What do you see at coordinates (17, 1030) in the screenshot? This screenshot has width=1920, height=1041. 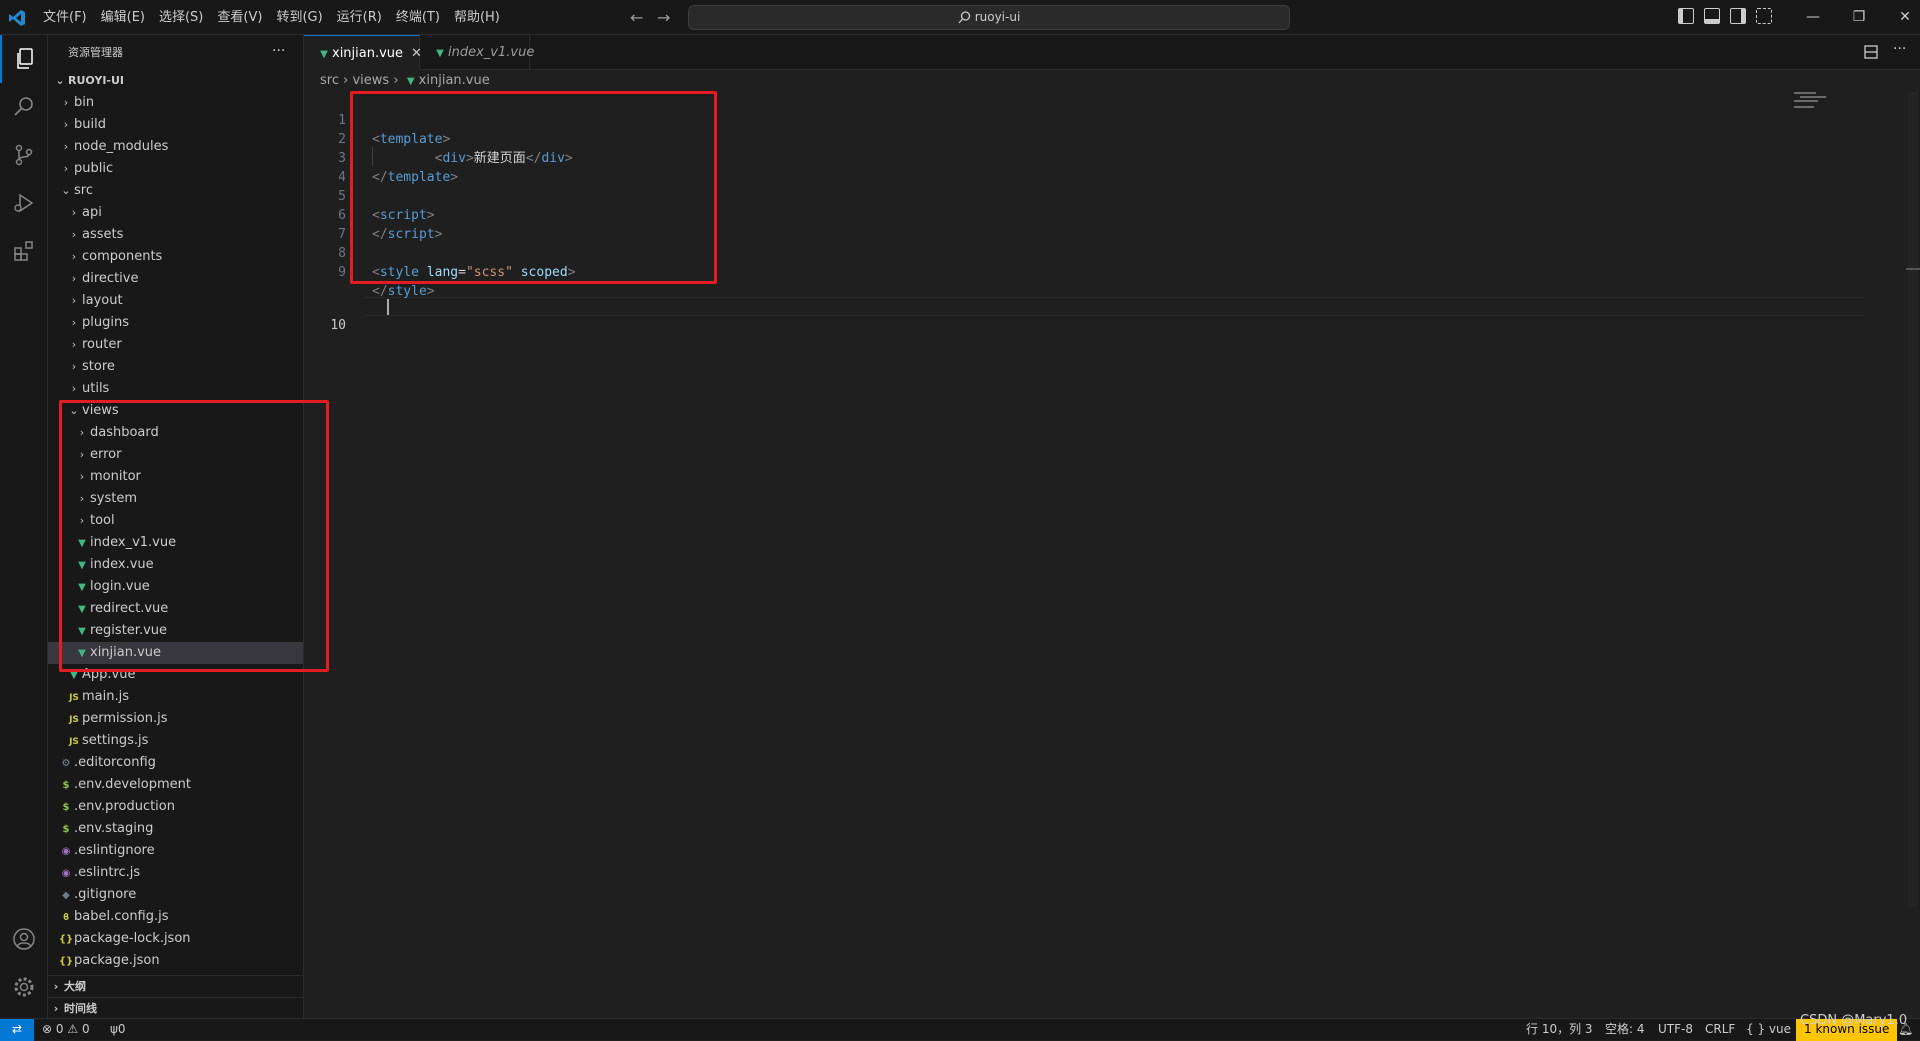 I see `remote-indicator-icon: ⇄` at bounding box center [17, 1030].